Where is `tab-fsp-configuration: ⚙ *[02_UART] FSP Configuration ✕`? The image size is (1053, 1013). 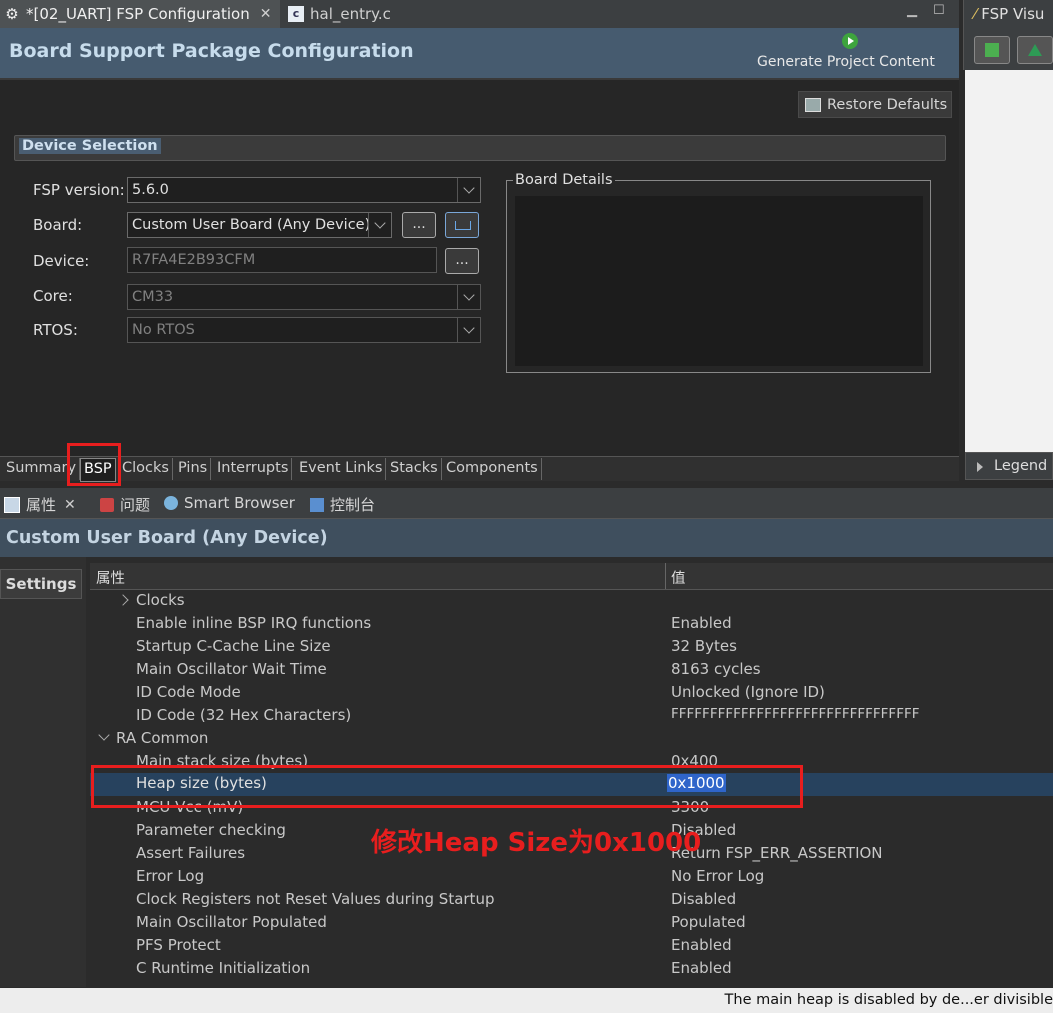 tab-fsp-configuration: ⚙ *[02_UART] FSP Configuration ✕ is located at coordinates (140, 14).